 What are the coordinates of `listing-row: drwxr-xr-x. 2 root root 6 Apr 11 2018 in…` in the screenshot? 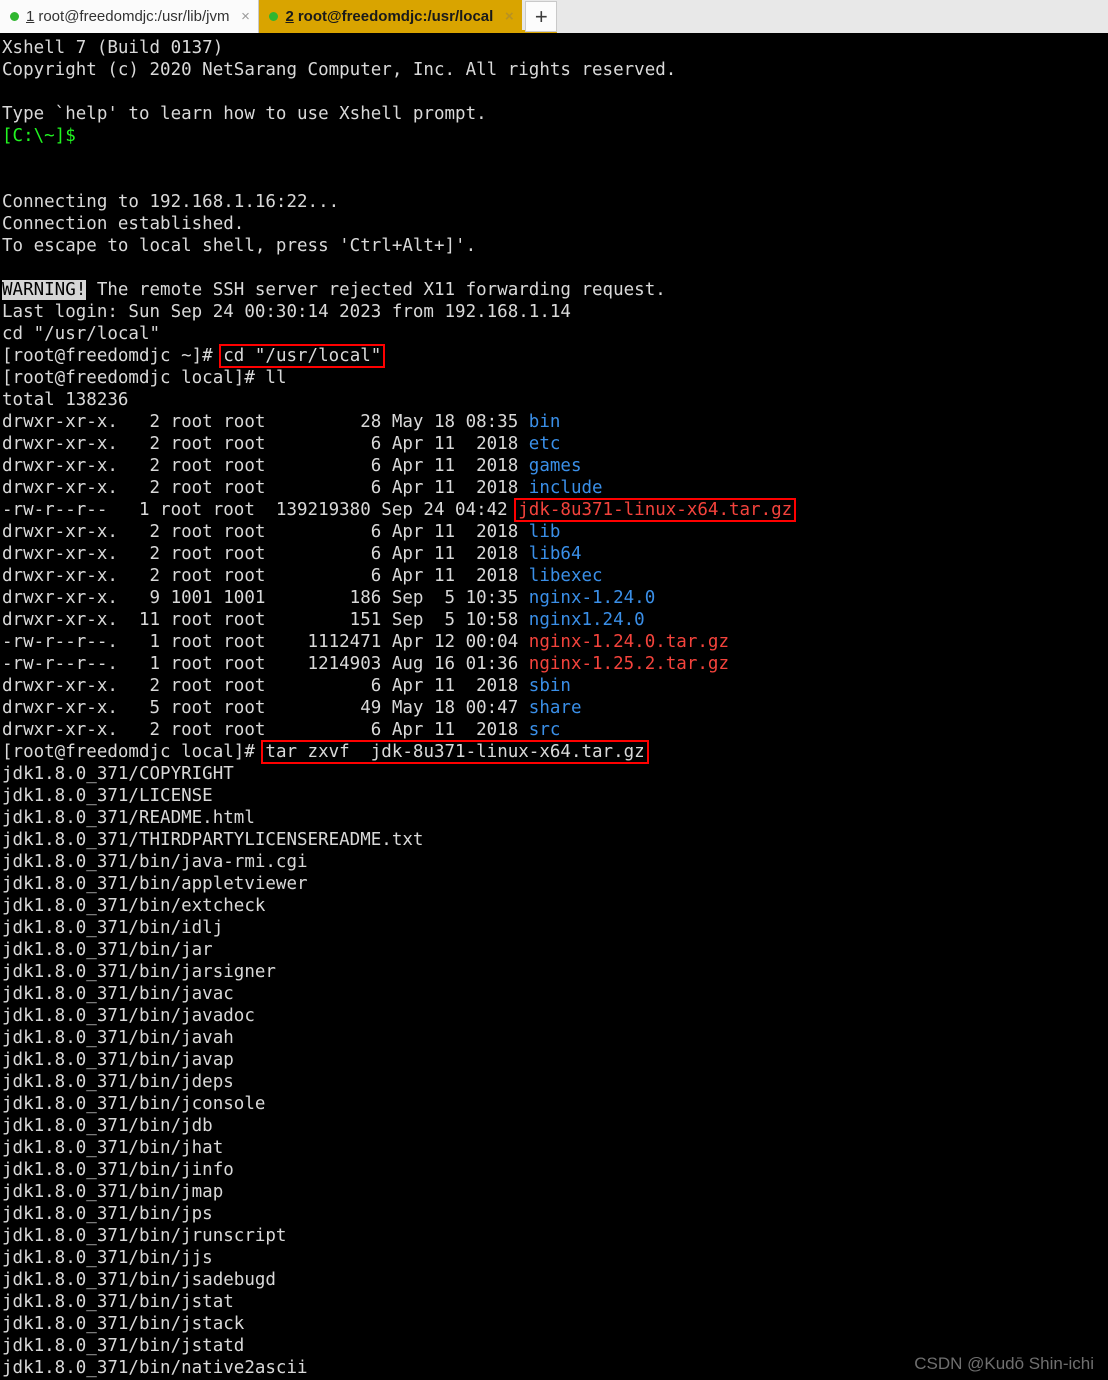 It's located at (555, 488).